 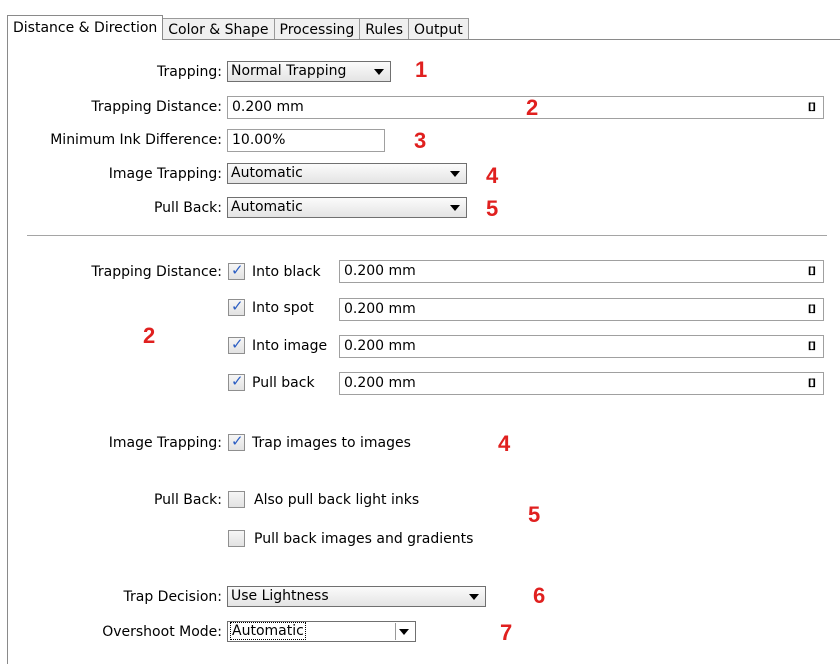 I want to click on min-ink-difference-value: 10.00%, so click(x=259, y=140).